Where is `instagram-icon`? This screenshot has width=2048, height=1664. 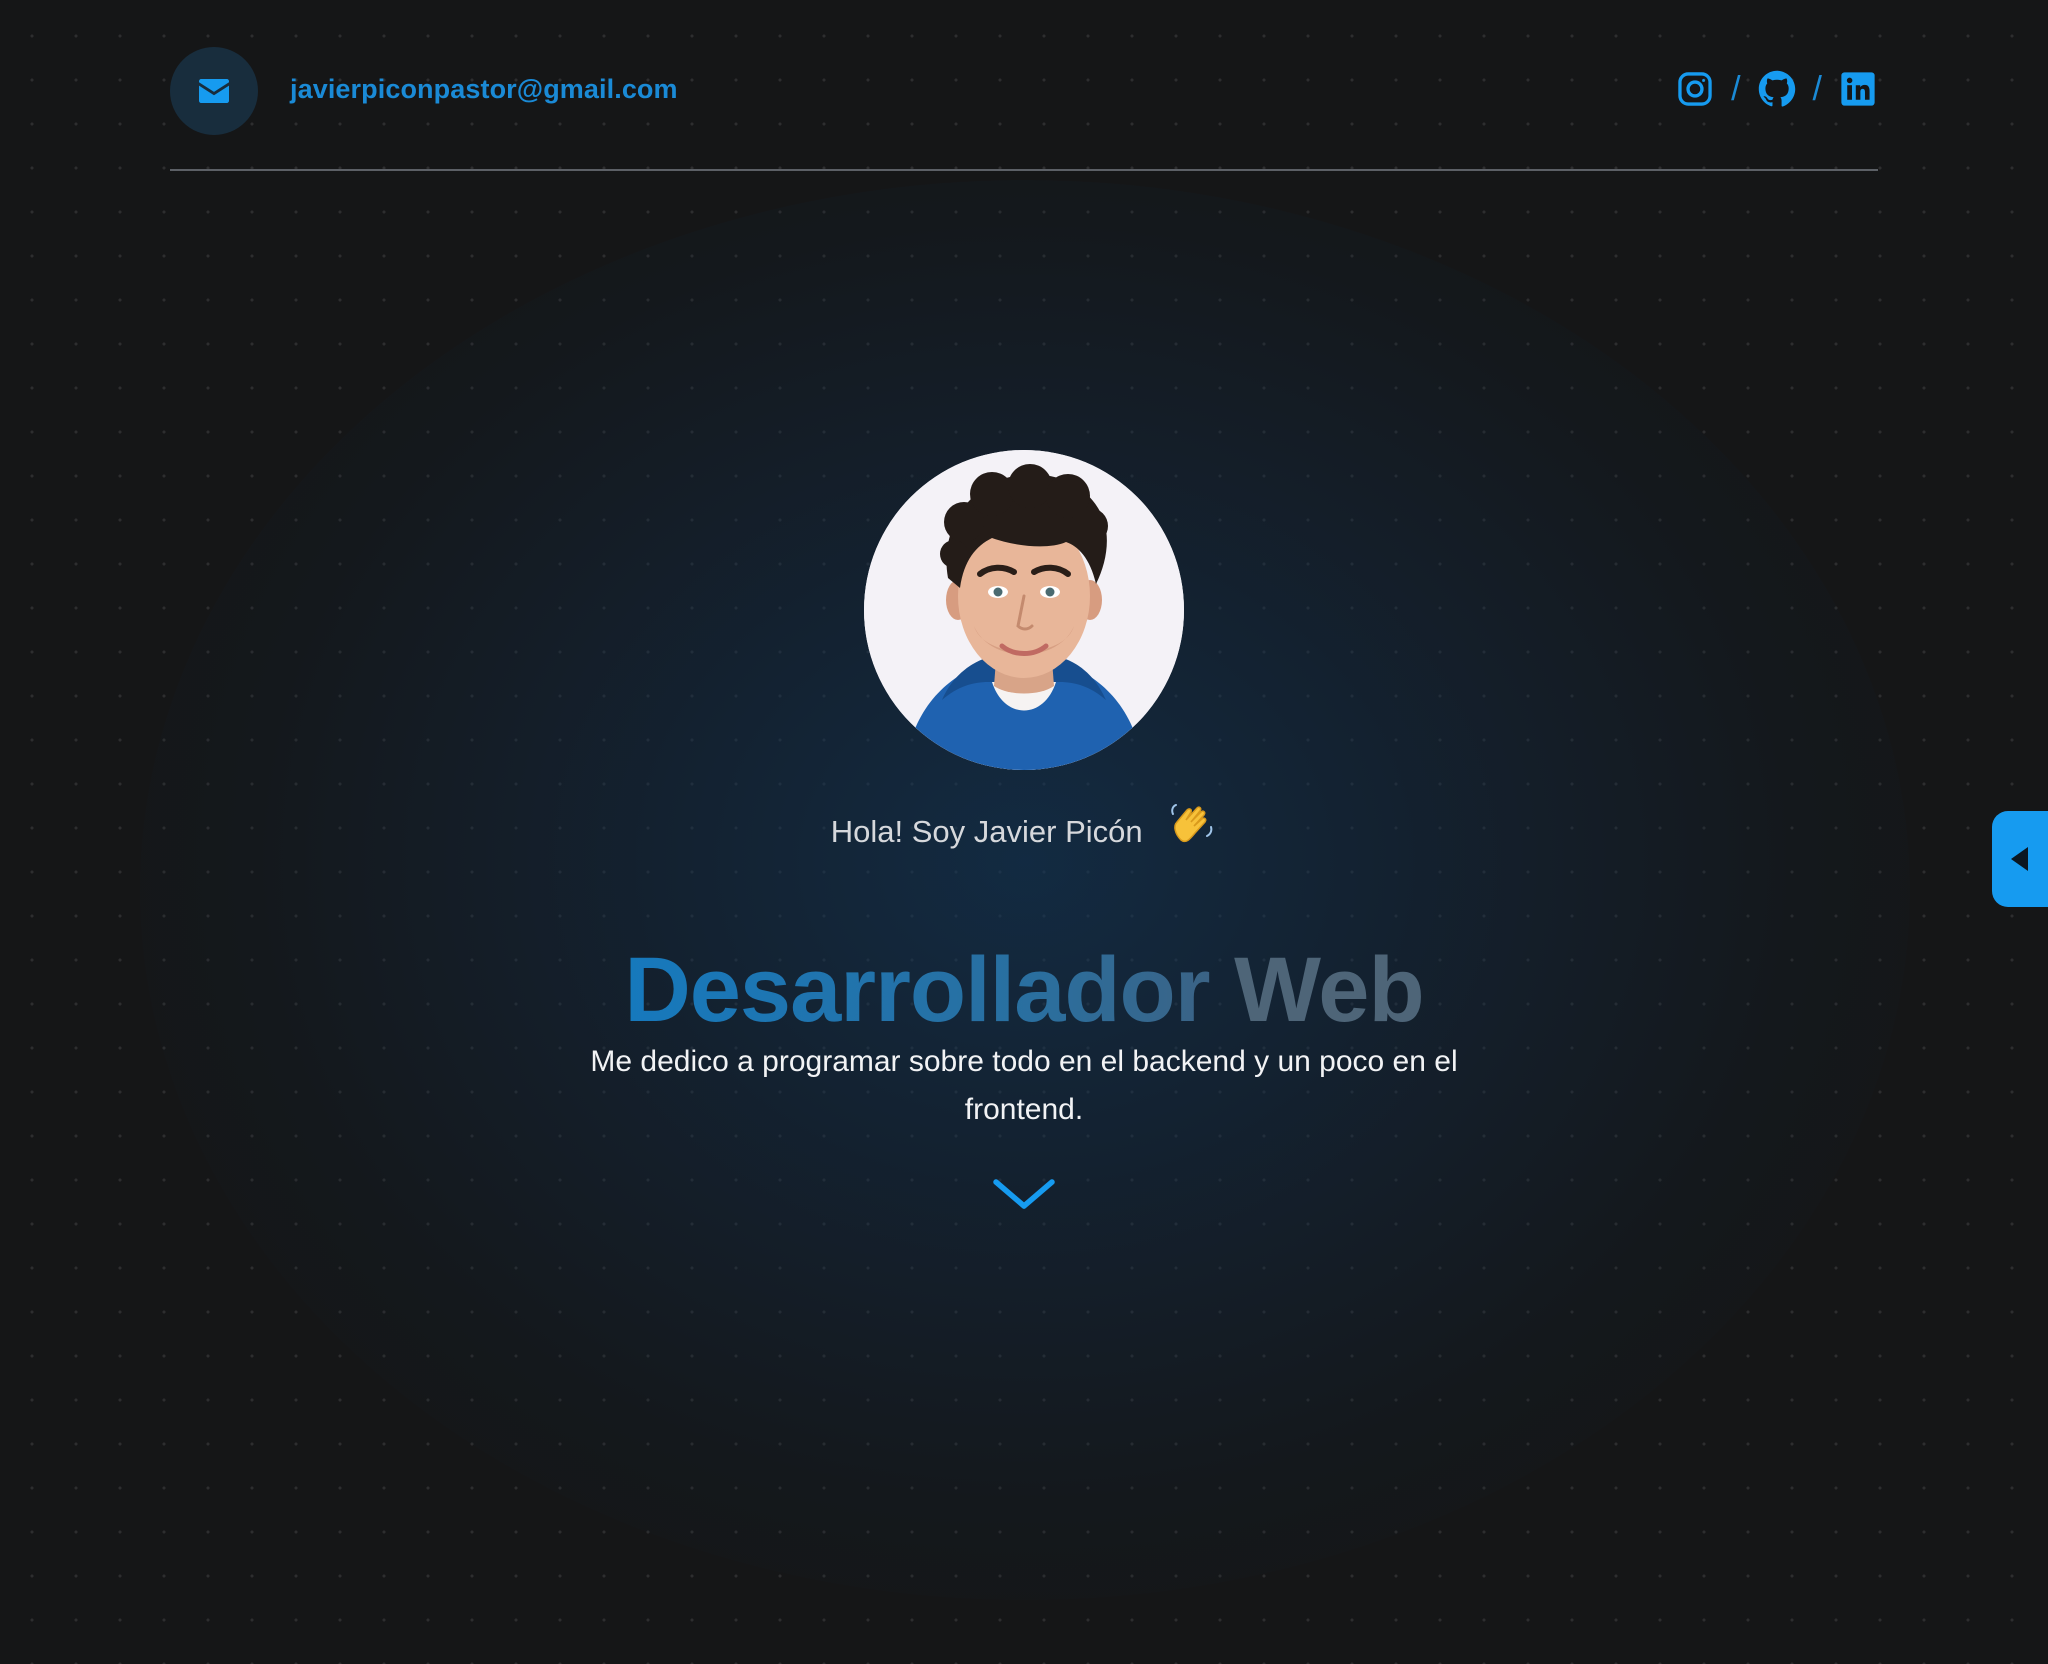
instagram-icon is located at coordinates (1695, 89).